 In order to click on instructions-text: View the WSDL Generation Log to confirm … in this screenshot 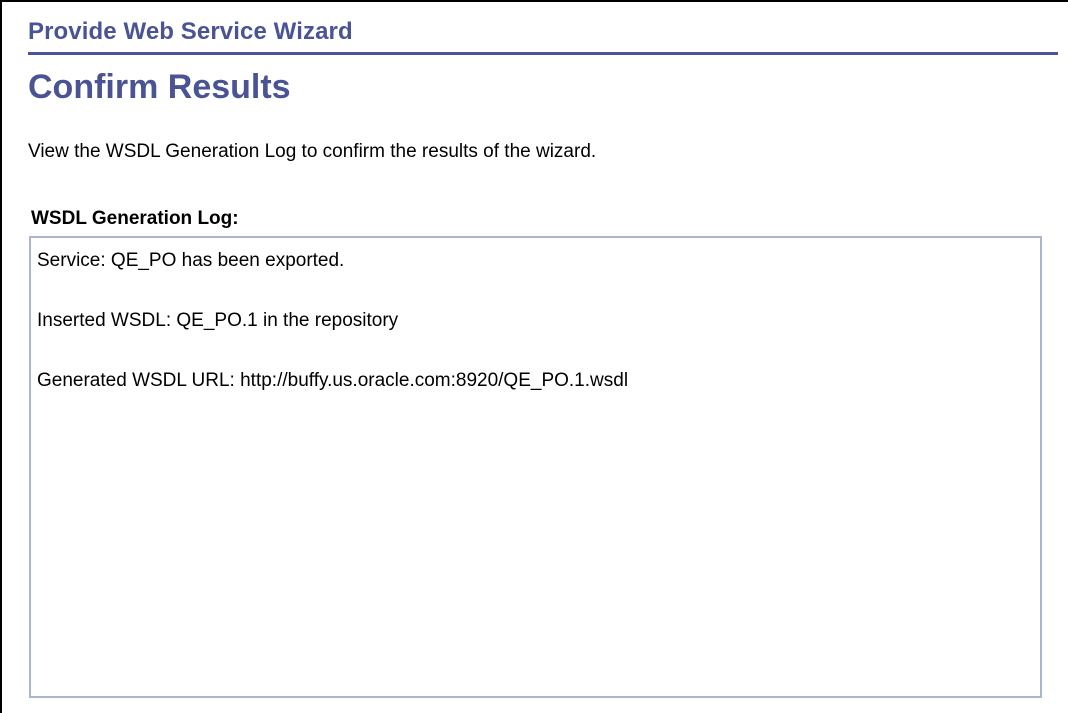, I will do `click(312, 151)`.